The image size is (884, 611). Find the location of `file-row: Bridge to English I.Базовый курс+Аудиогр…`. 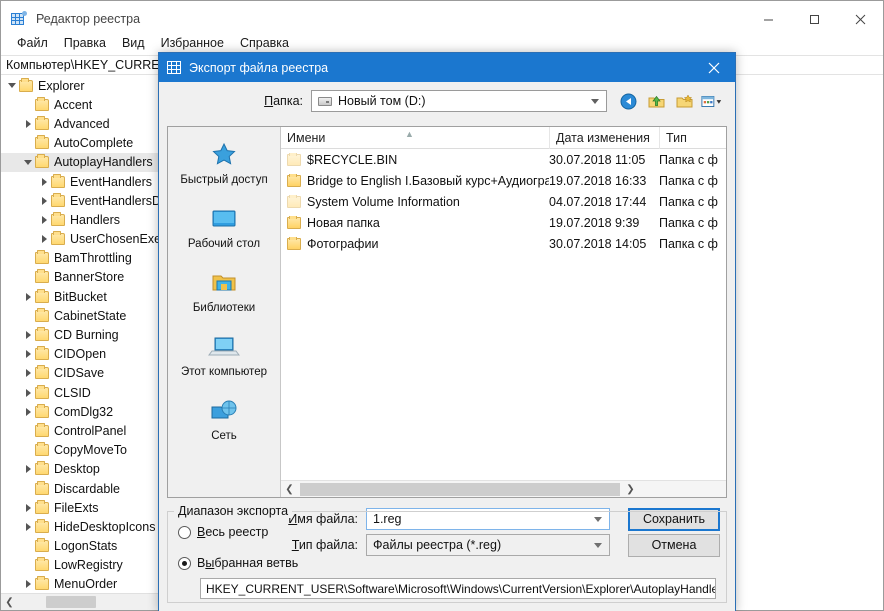

file-row: Bridge to English I.Базовый курс+Аудиогр… is located at coordinates (503, 180).